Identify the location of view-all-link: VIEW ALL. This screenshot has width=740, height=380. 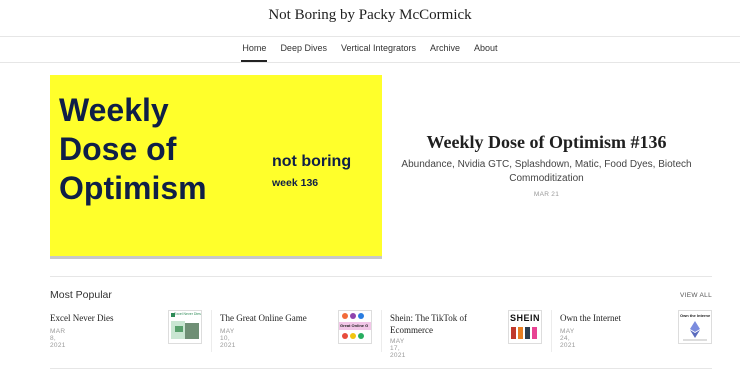
(696, 295).